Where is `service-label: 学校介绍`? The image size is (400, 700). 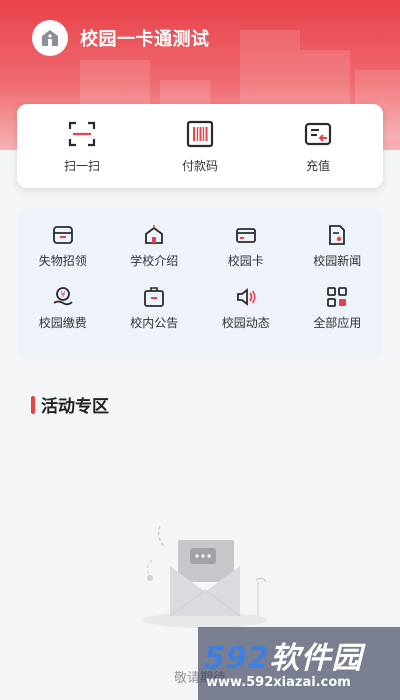
service-label: 学校介绍 is located at coordinates (154, 261).